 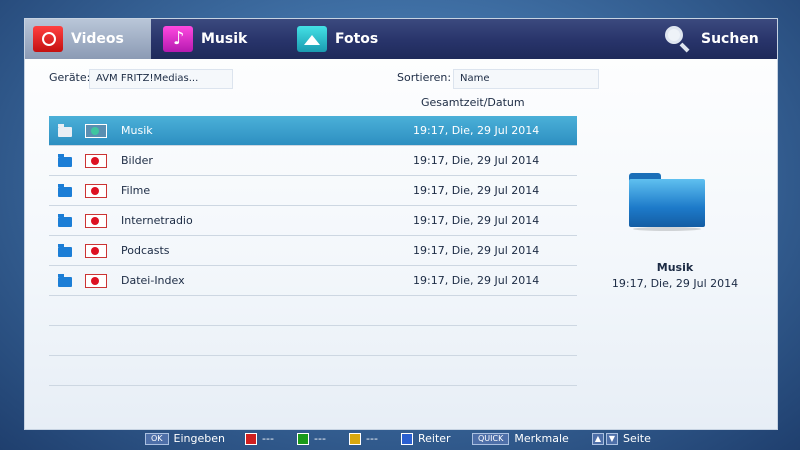 What do you see at coordinates (251, 438) in the screenshot?
I see `red-key-icon` at bounding box center [251, 438].